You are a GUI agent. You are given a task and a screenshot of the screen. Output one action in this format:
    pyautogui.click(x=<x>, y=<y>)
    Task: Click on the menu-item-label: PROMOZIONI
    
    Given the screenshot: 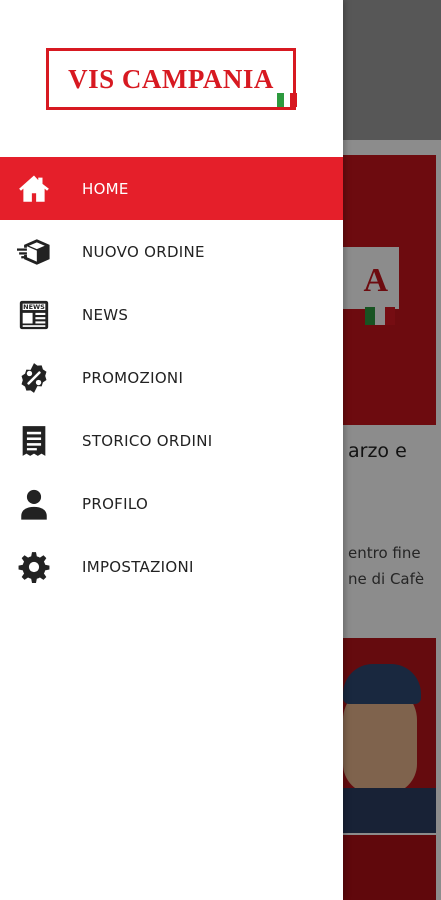 What is the action you would take?
    pyautogui.click(x=133, y=377)
    